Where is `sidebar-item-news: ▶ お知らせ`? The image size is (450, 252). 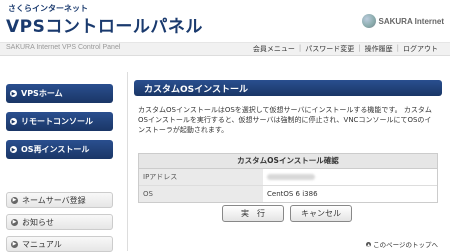 sidebar-item-news: ▶ お知らせ is located at coordinates (59, 222).